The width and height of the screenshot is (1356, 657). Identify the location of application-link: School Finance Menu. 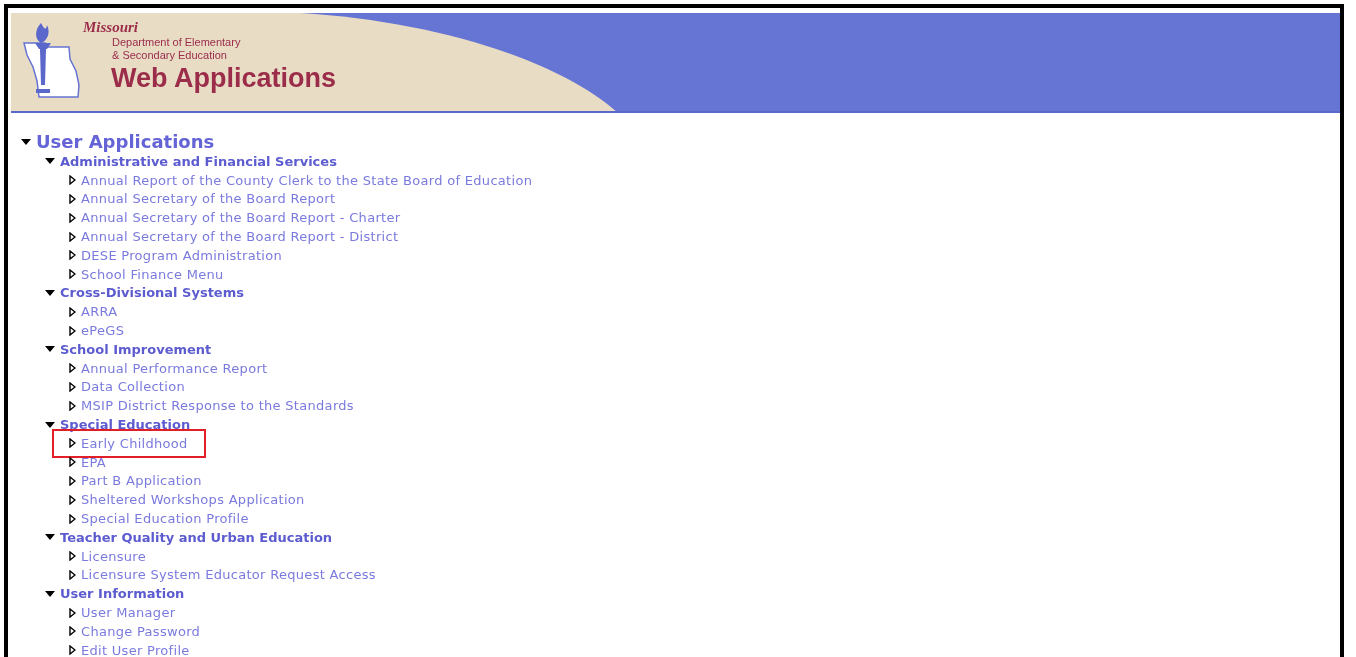
(152, 274).